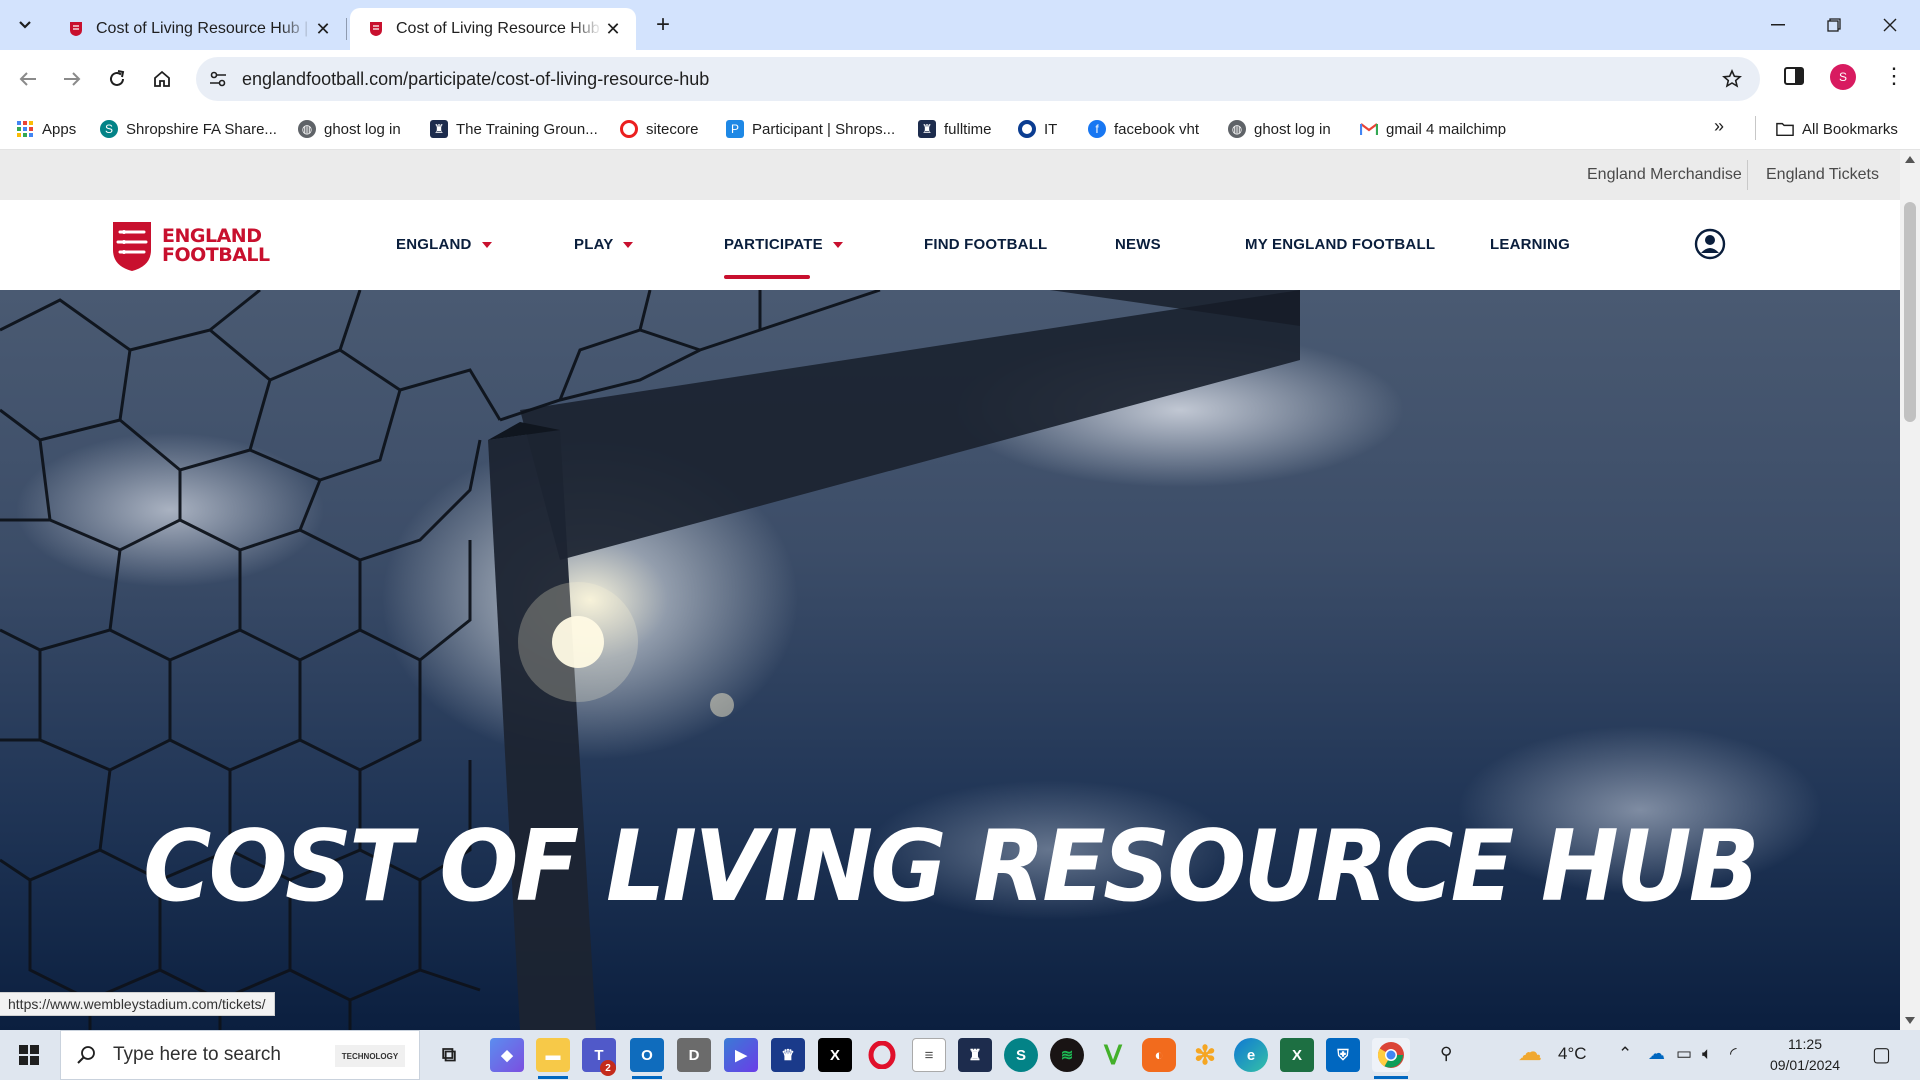 The image size is (1920, 1080). What do you see at coordinates (46, 129) in the screenshot?
I see `bookmark-apps: Apps` at bounding box center [46, 129].